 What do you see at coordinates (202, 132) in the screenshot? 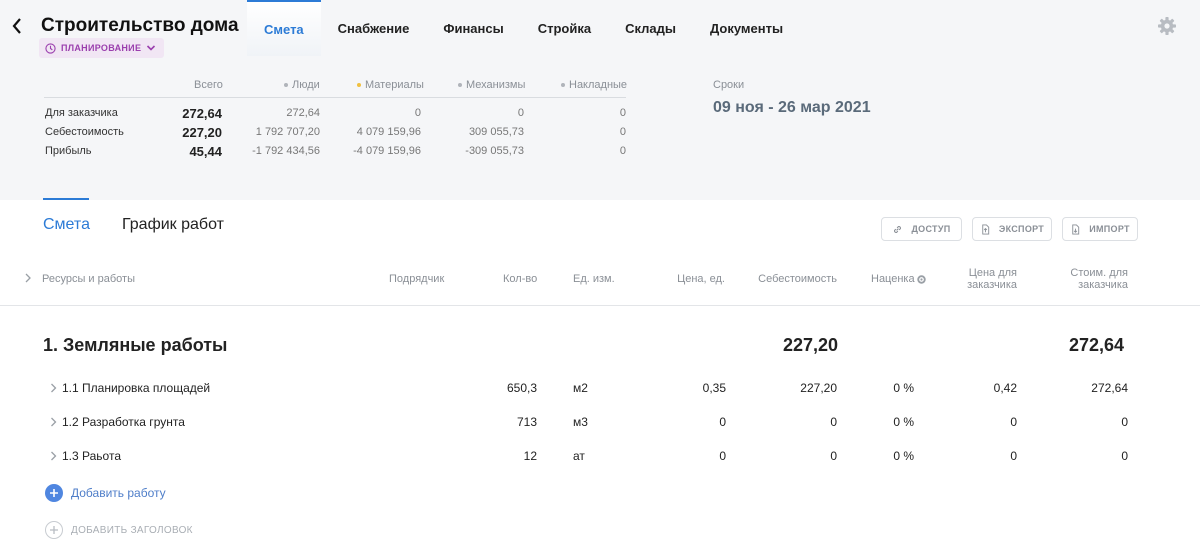
I see `summary-total-cost: 227,20` at bounding box center [202, 132].